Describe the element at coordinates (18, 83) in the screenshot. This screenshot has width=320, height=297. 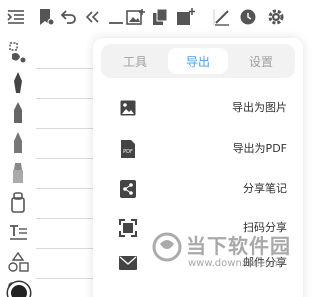
I see `fountain-pen-icon` at that location.